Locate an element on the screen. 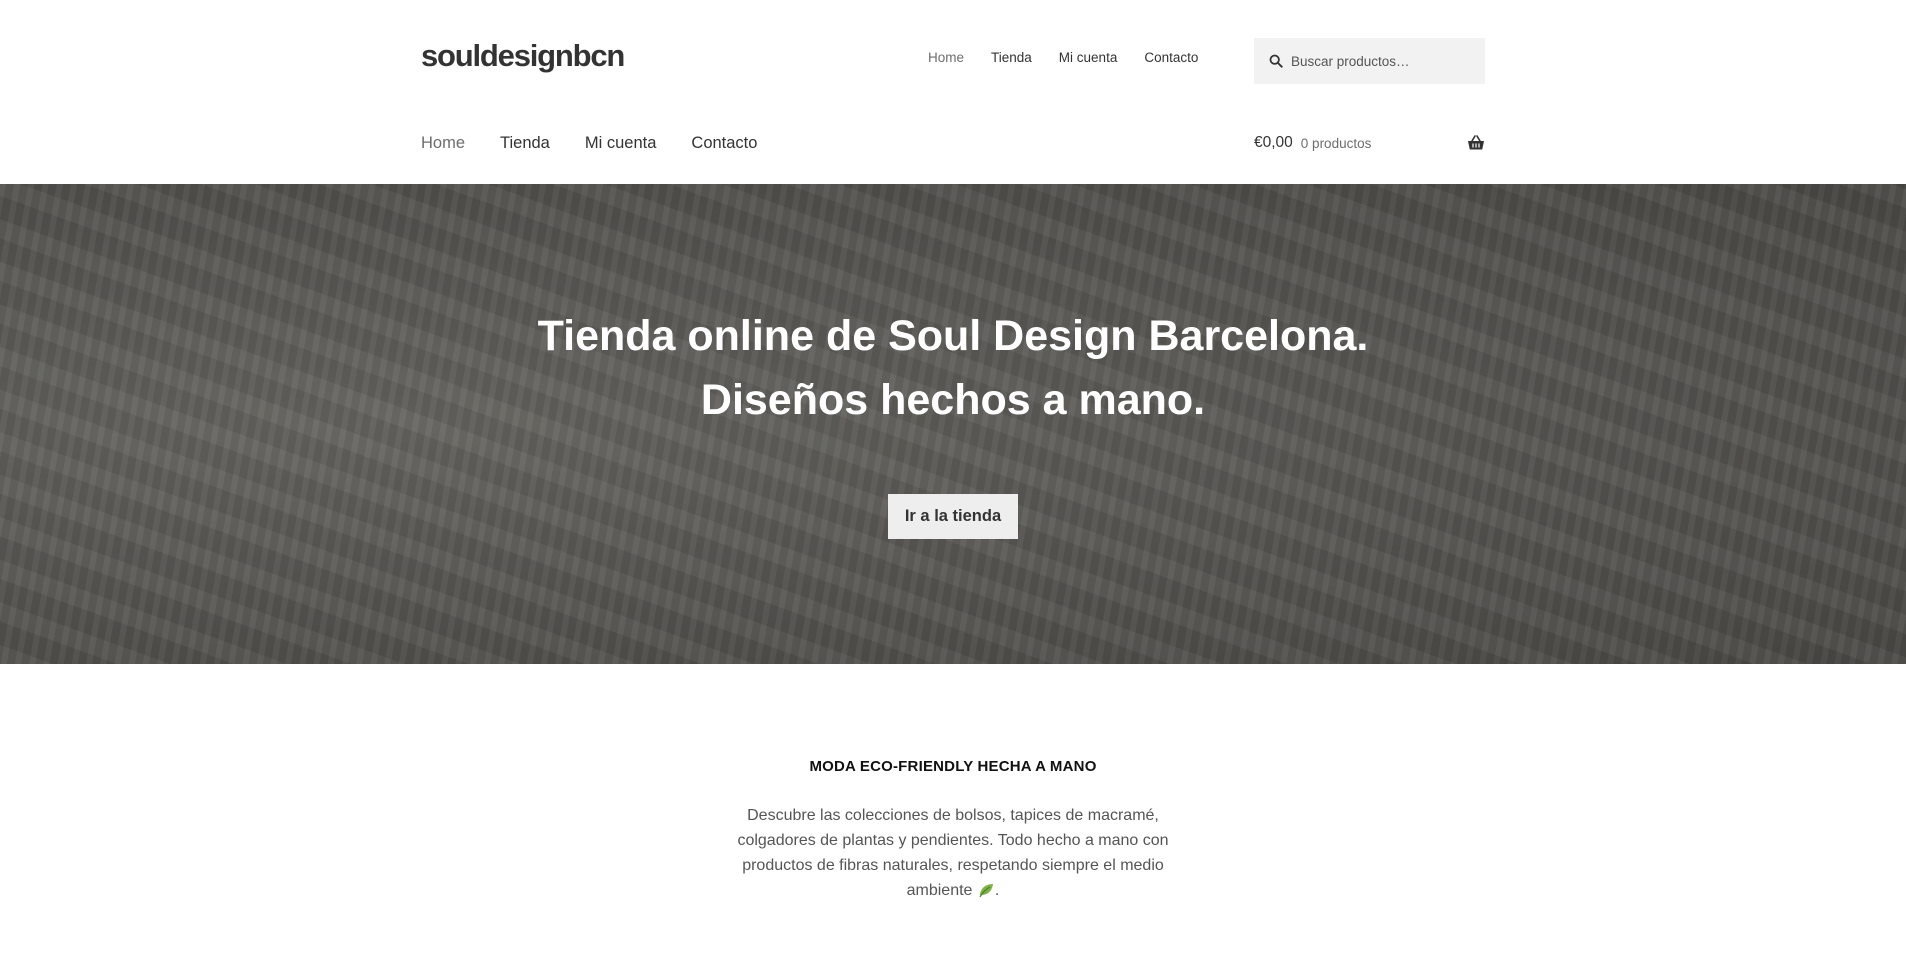 The width and height of the screenshot is (1906, 956). basket-icon is located at coordinates (1476, 143).